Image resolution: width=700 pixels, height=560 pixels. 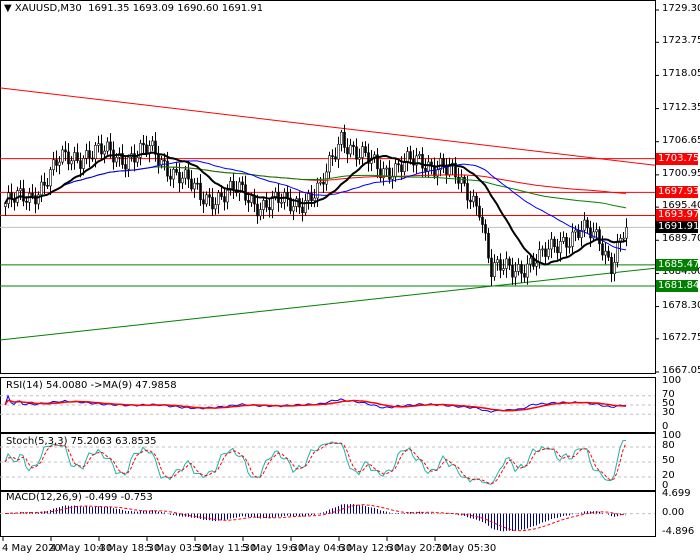 I want to click on rsi-line, so click(x=315, y=403).